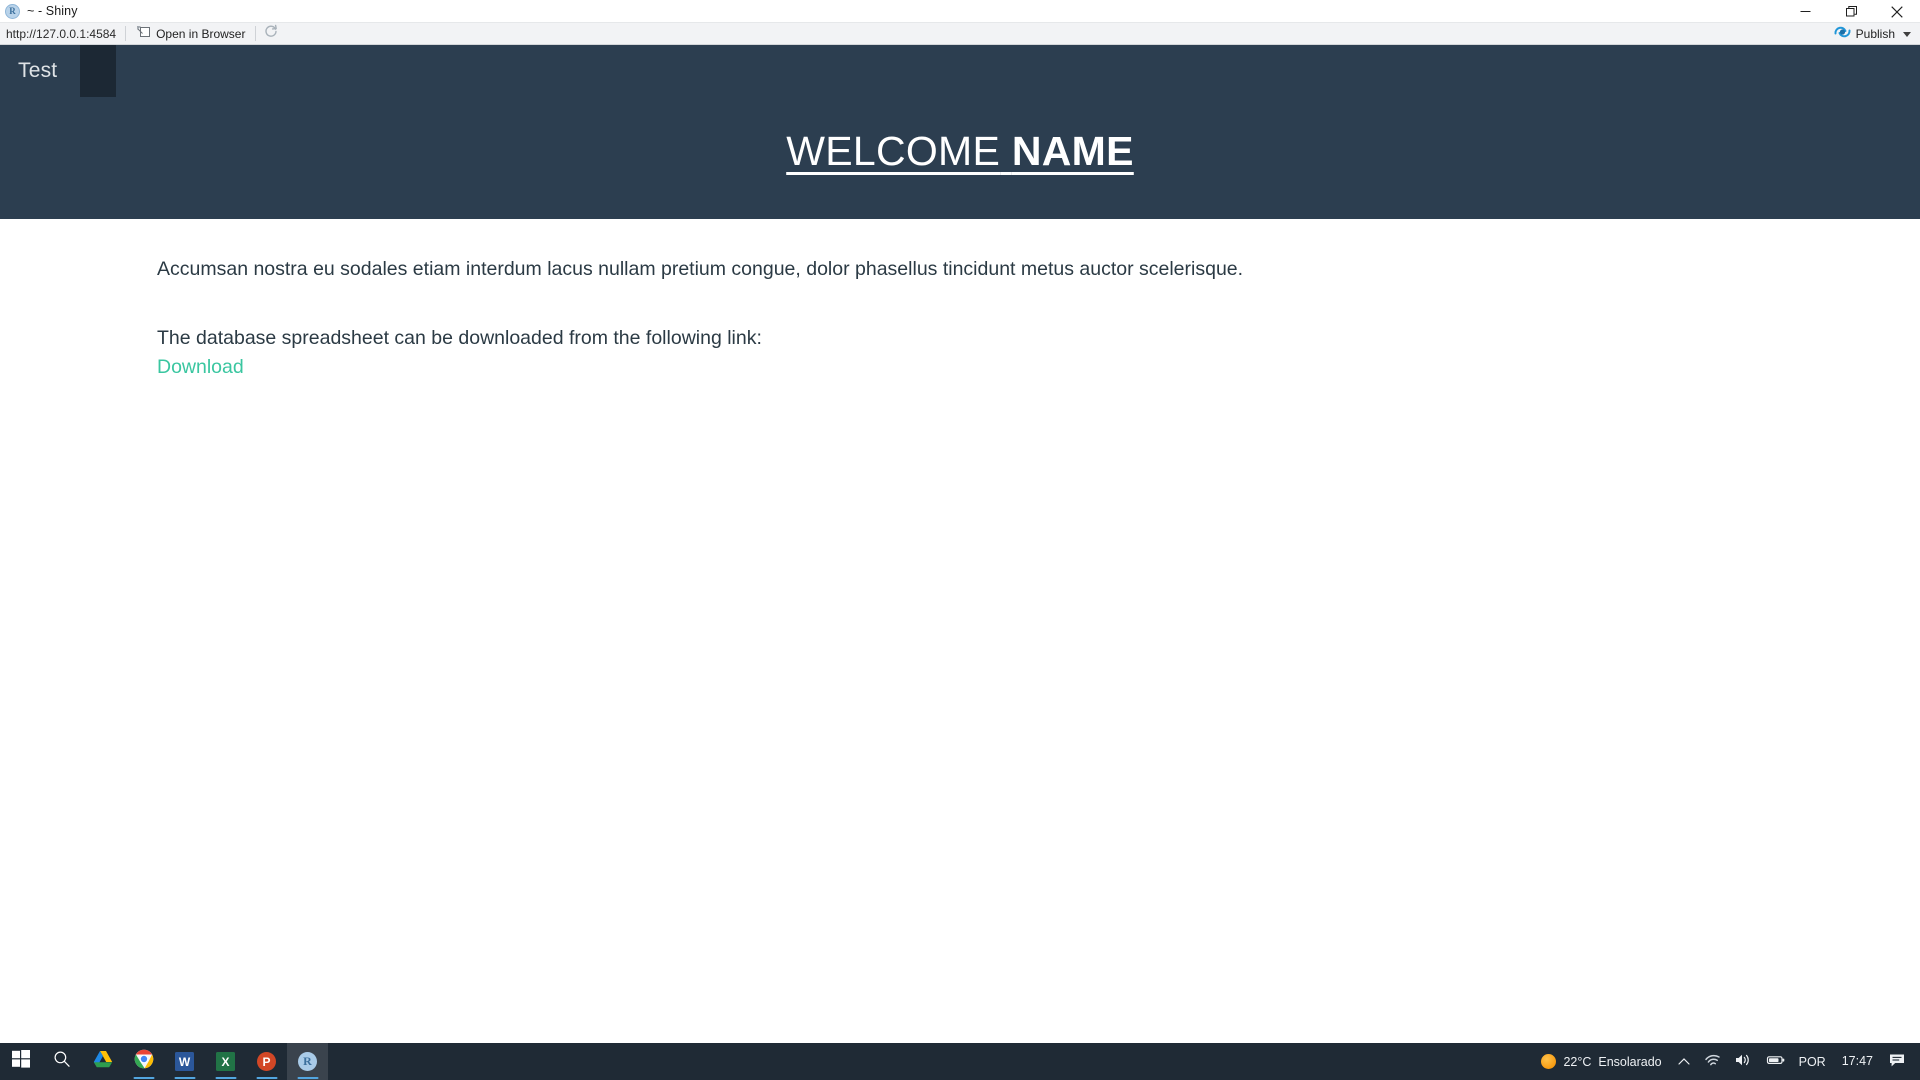 This screenshot has height=1080, width=1920. I want to click on excel-icon: X, so click(225, 1061).